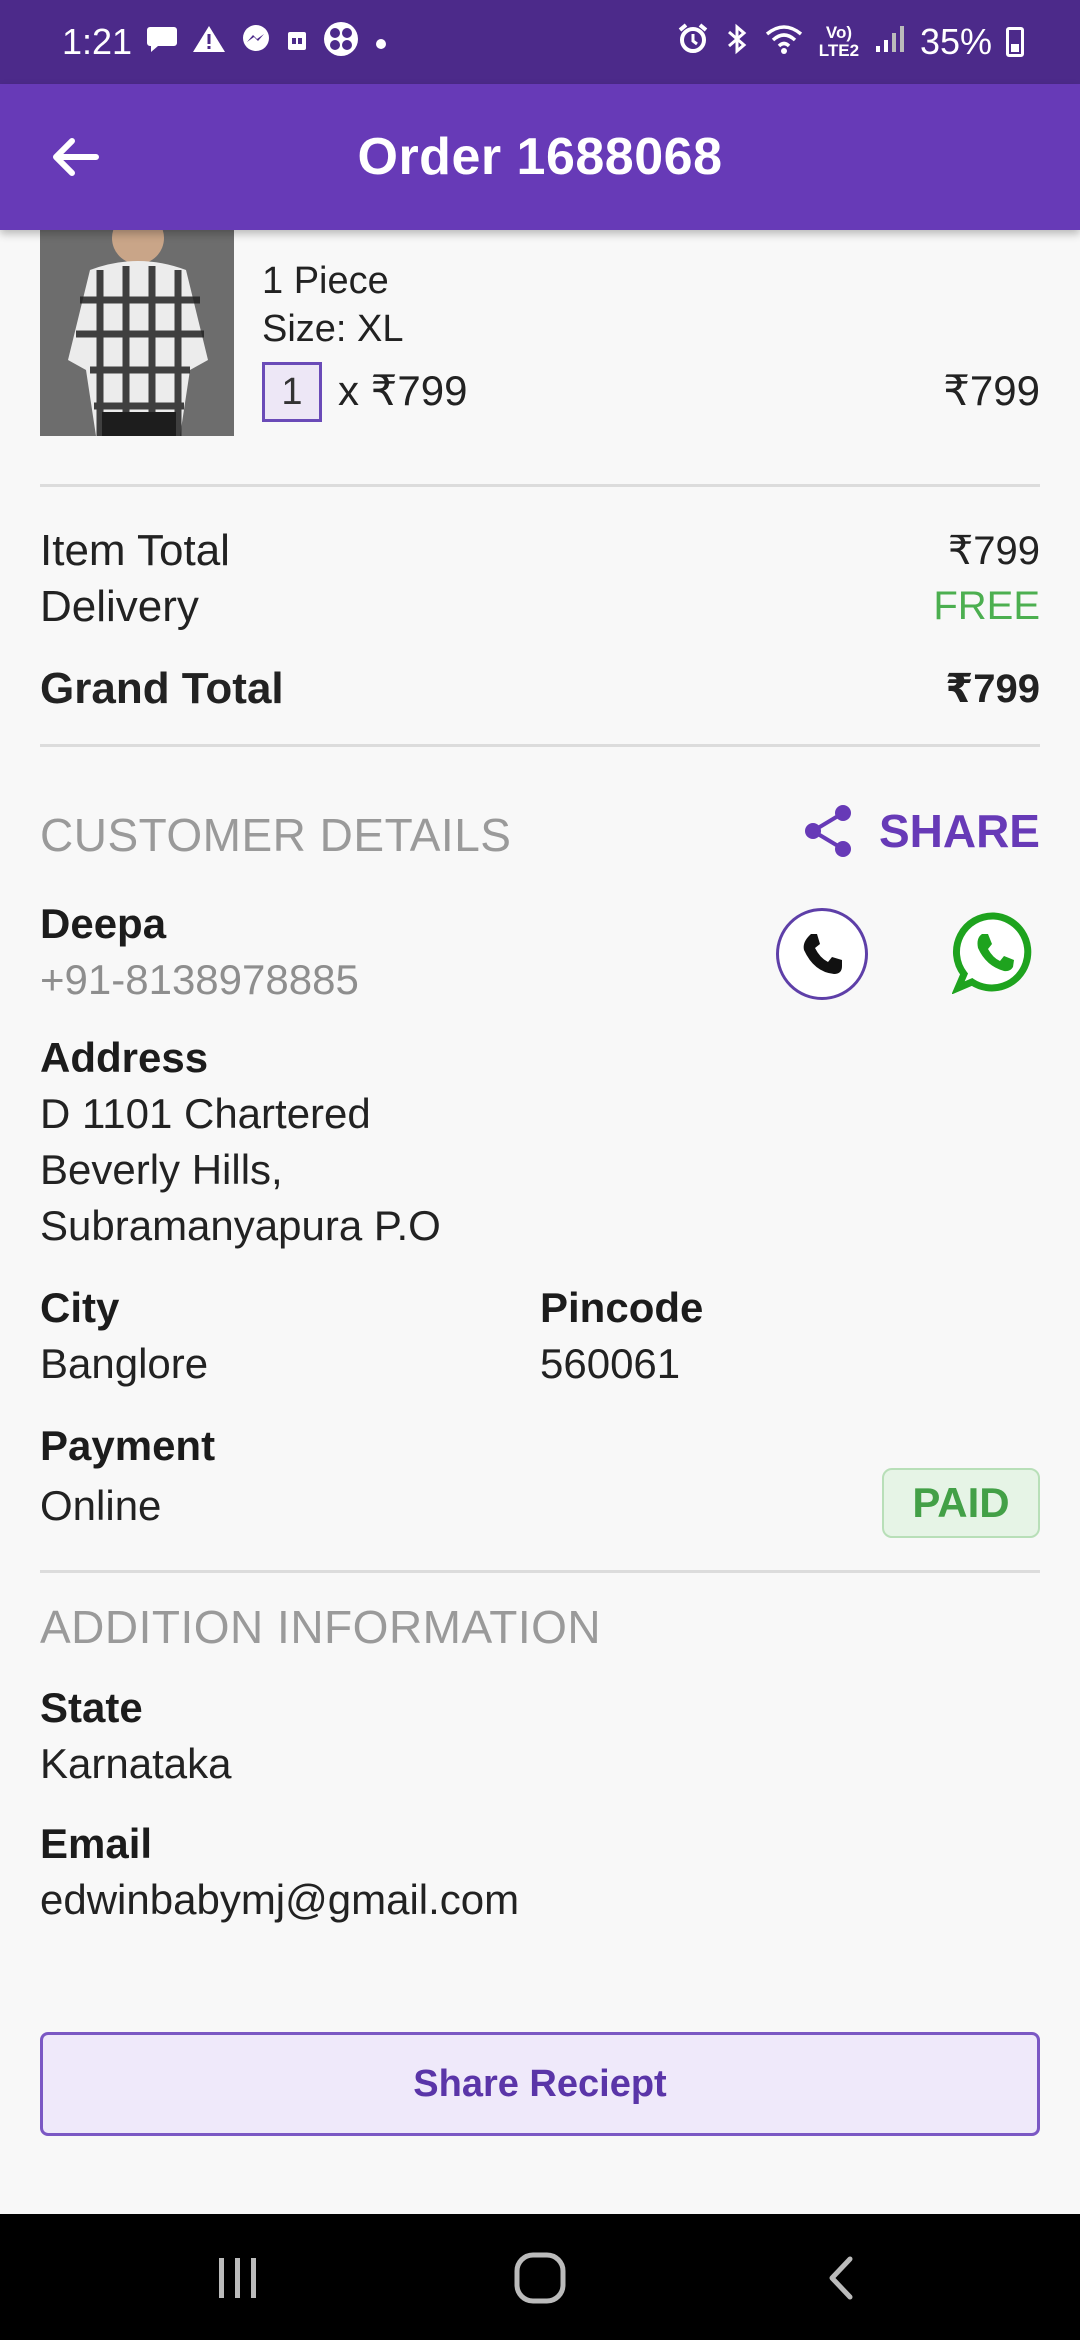 The height and width of the screenshot is (2340, 1080). Describe the element at coordinates (737, 42) in the screenshot. I see `bluetooth-icon` at that location.